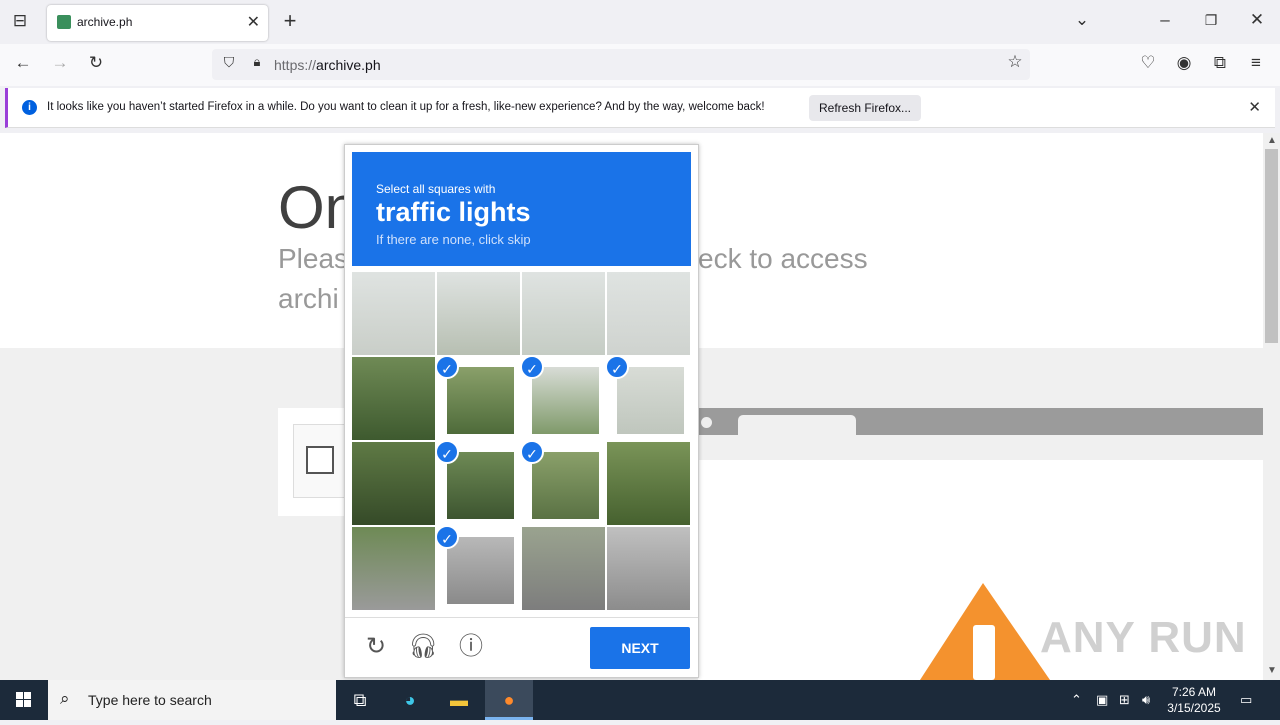 This screenshot has height=725, width=1280. Describe the element at coordinates (1271, 406) in the screenshot. I see `page-scrollbar: ▲ ▼` at that location.